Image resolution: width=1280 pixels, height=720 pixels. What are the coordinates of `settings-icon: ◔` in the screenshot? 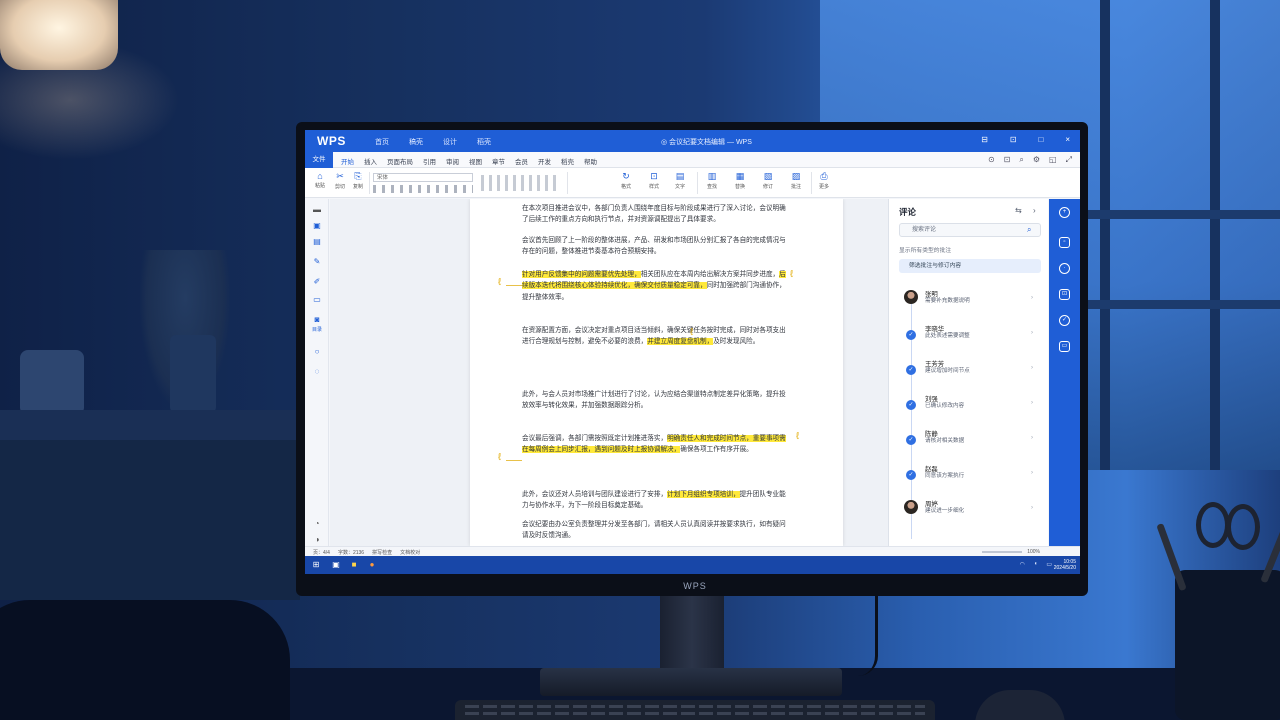 It's located at (317, 523).